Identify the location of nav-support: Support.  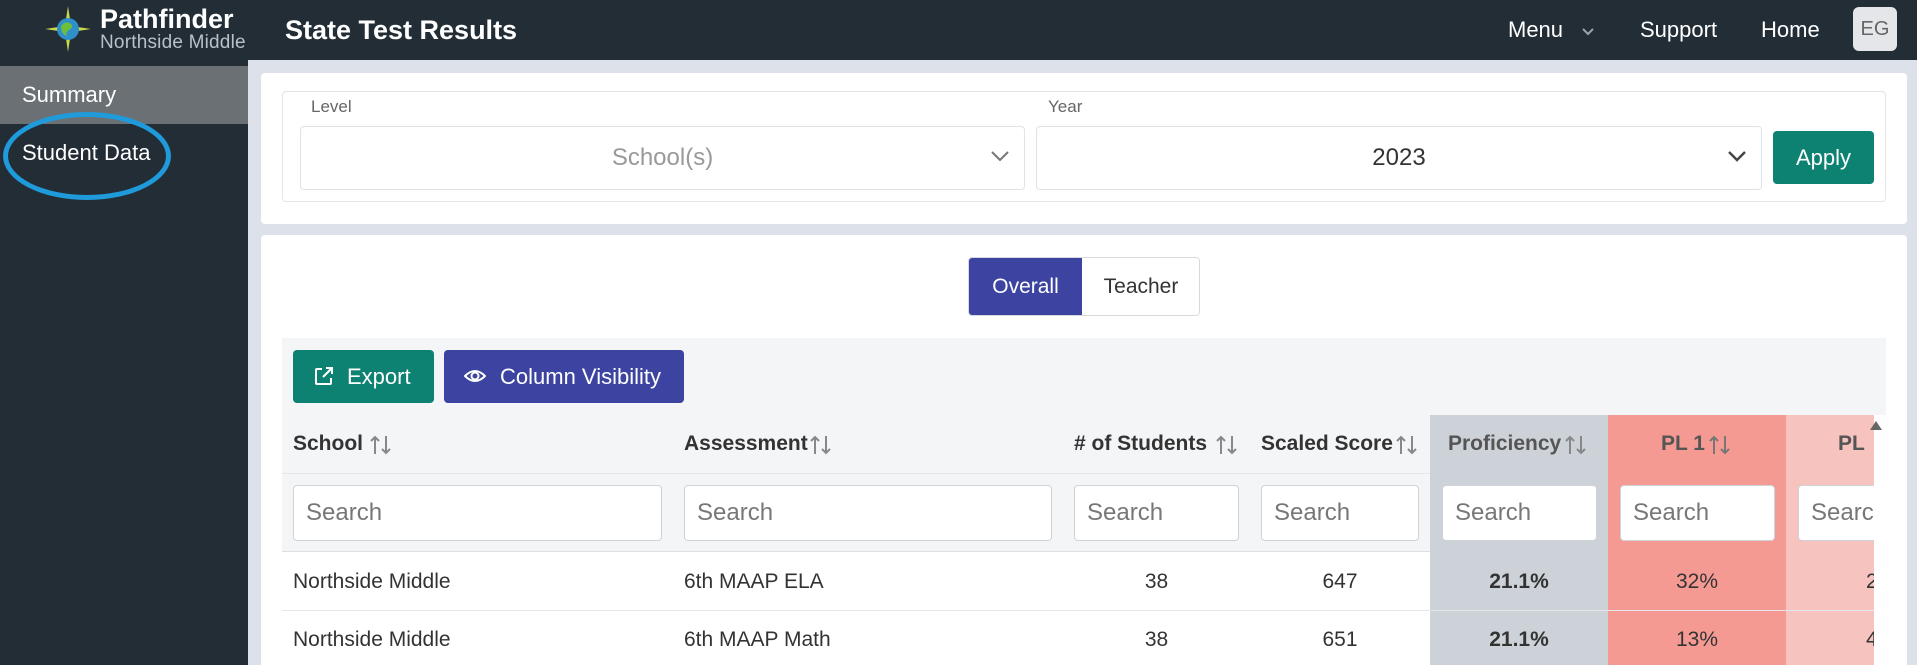
(1678, 30).